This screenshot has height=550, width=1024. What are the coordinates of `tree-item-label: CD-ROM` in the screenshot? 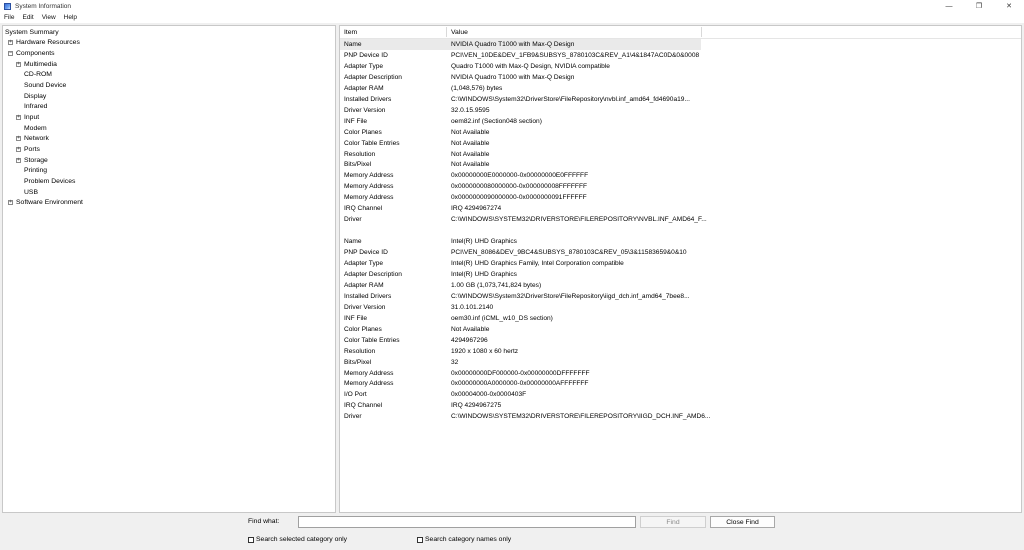 It's located at (38, 75).